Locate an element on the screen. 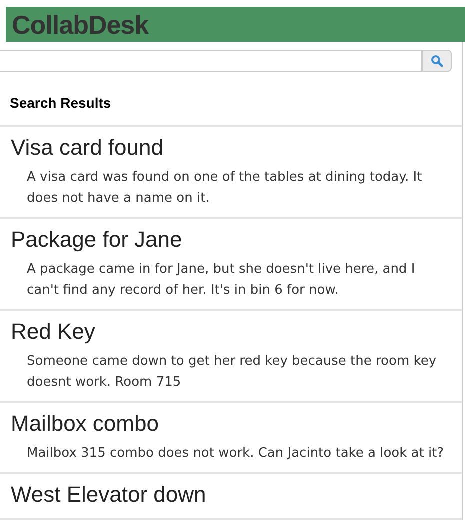 The image size is (465, 520). search-icon is located at coordinates (437, 61).